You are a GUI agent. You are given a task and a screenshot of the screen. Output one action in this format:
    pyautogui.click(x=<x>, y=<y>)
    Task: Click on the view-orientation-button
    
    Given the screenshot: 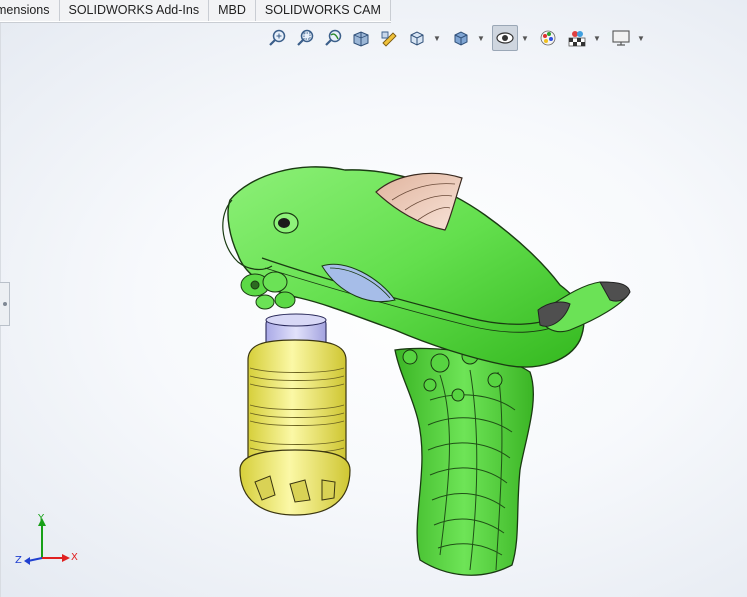 What is the action you would take?
    pyautogui.click(x=417, y=38)
    